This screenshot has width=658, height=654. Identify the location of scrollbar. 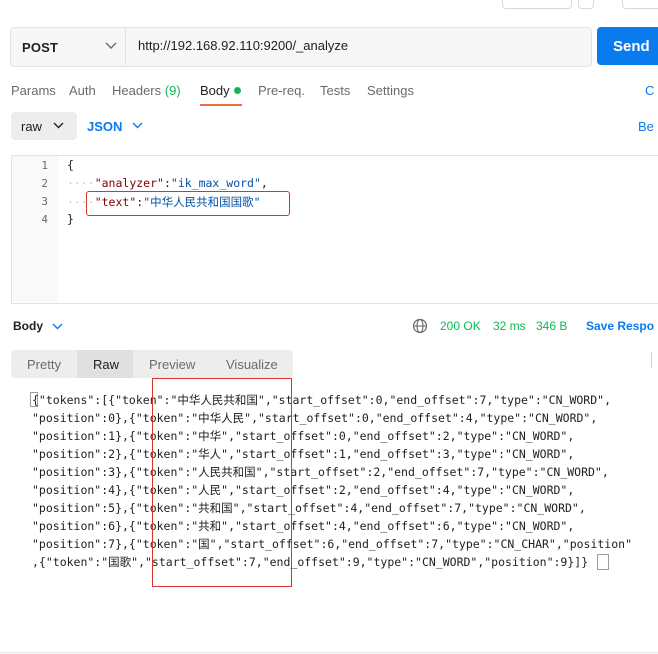
(654, 360).